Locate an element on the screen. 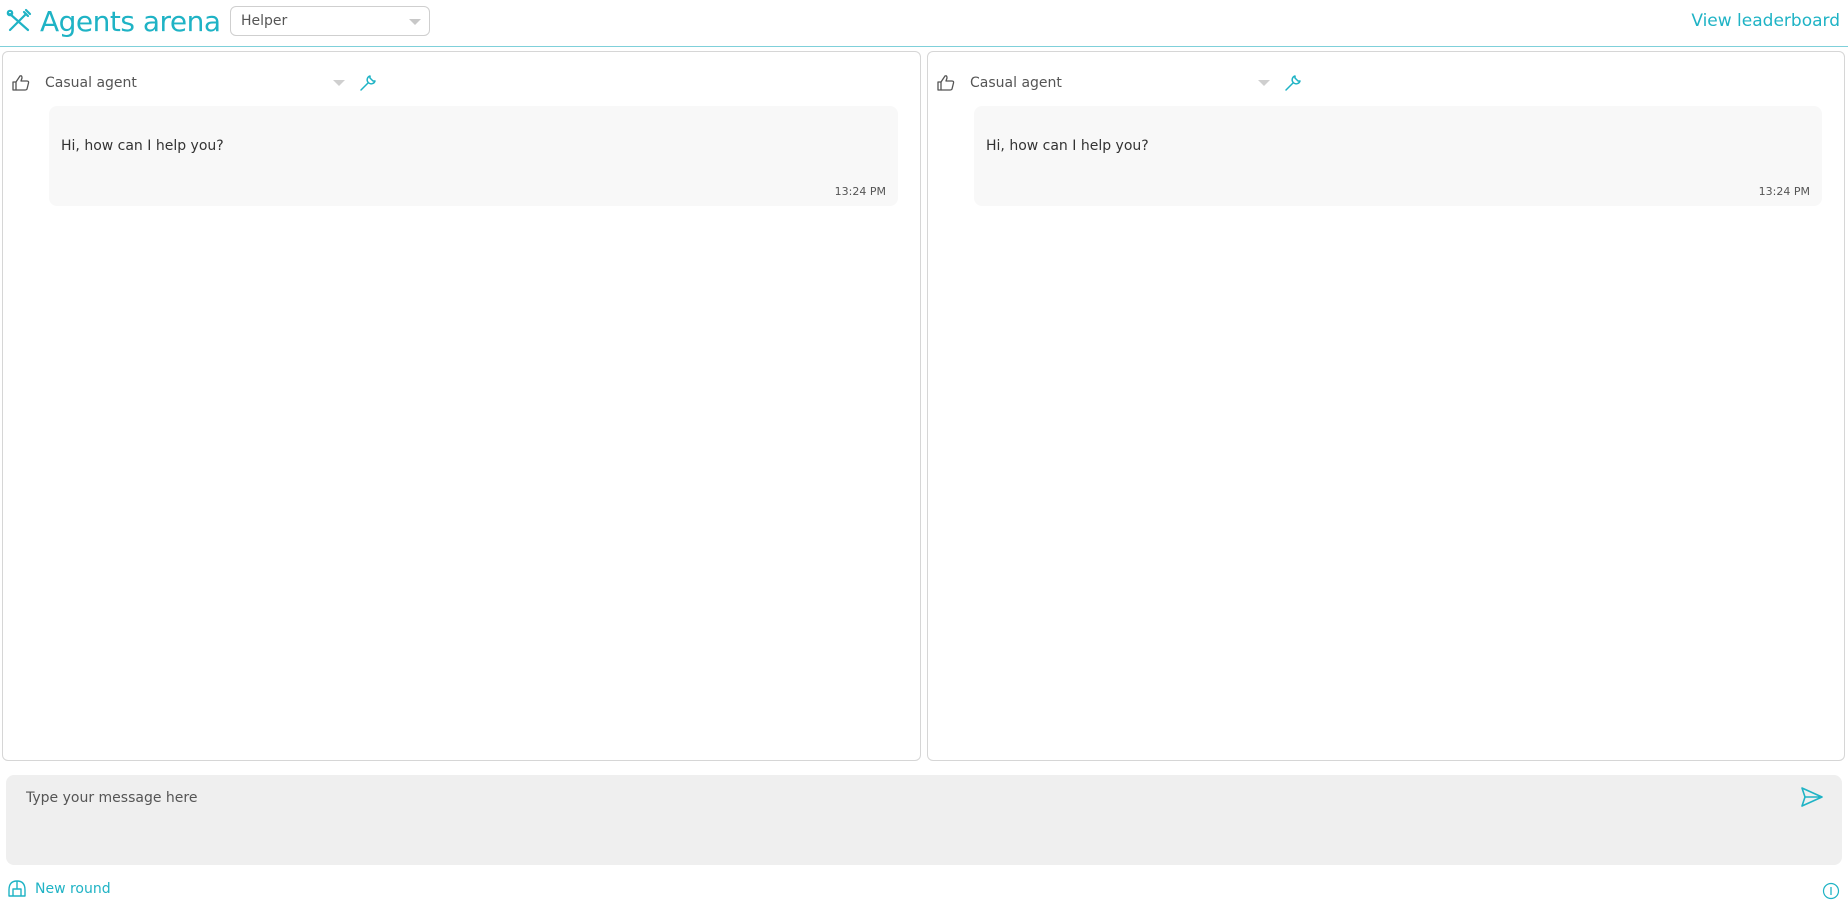  view-leaderboard-link: View leaderboard is located at coordinates (1765, 21).